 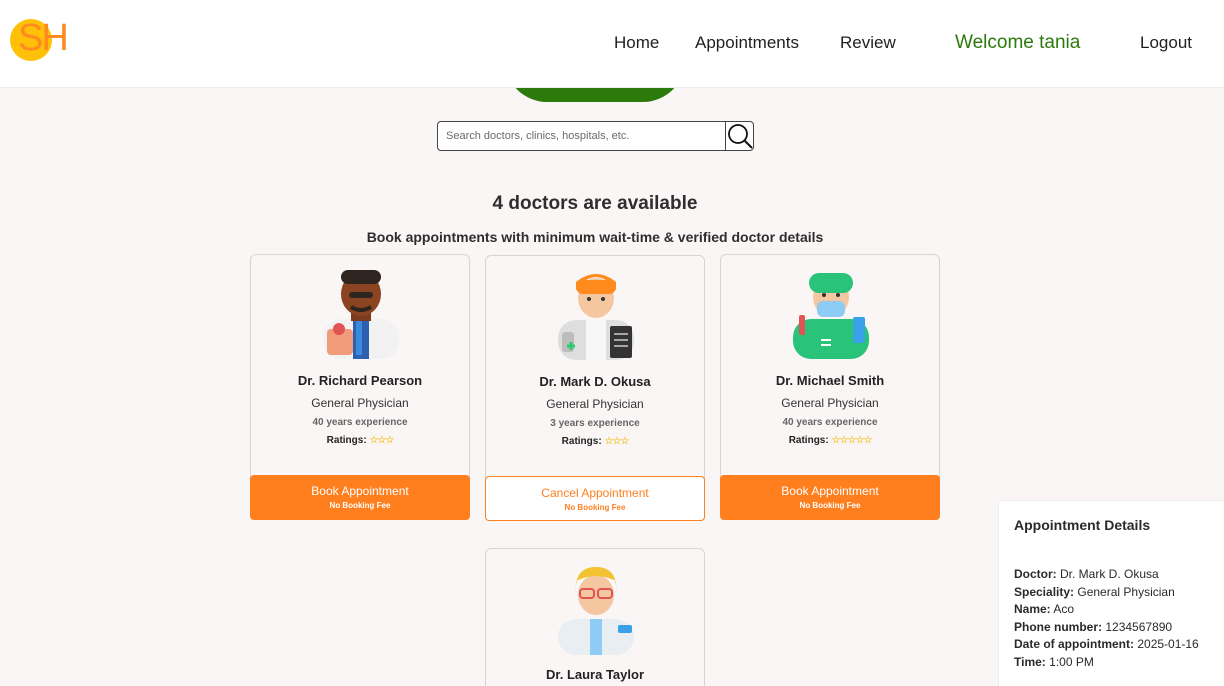 I want to click on detail-speciality: Speciality: General Physician, so click(x=1118, y=593).